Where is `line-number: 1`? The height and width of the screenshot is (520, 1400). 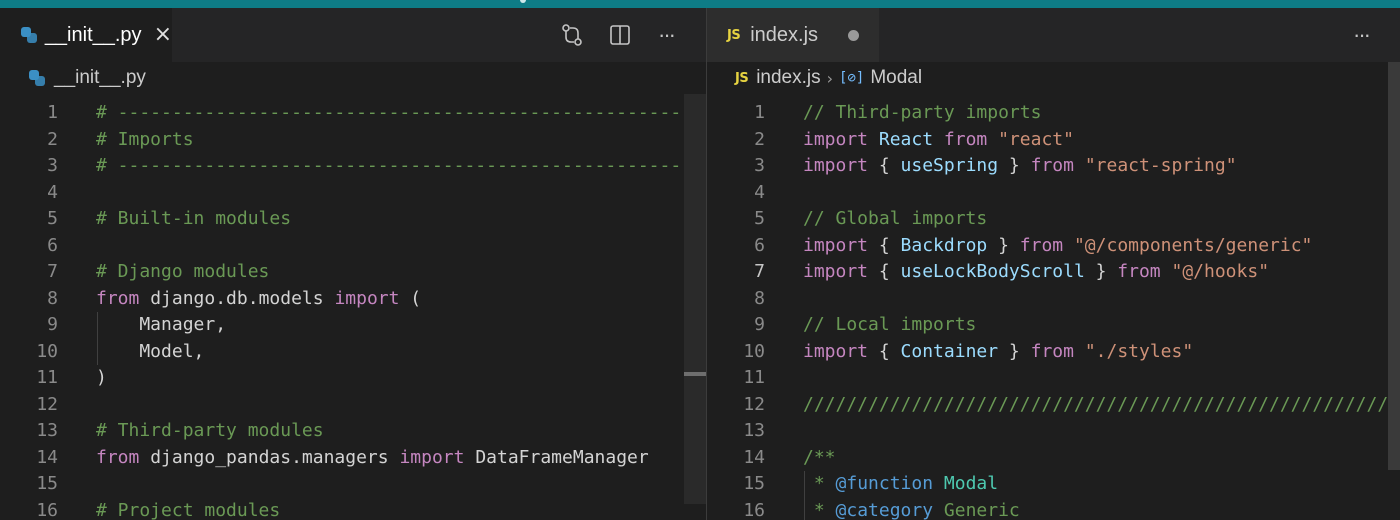
line-number: 1 is located at coordinates (52, 112).